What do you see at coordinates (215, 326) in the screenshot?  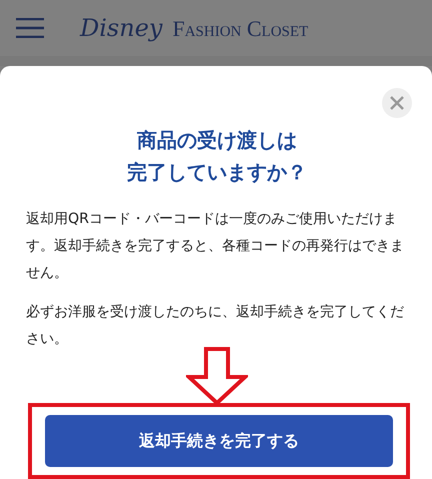 I see `dialog-text: 必ずお洋服を受け渡したのちに、返却手続きを完了してください。` at bounding box center [215, 326].